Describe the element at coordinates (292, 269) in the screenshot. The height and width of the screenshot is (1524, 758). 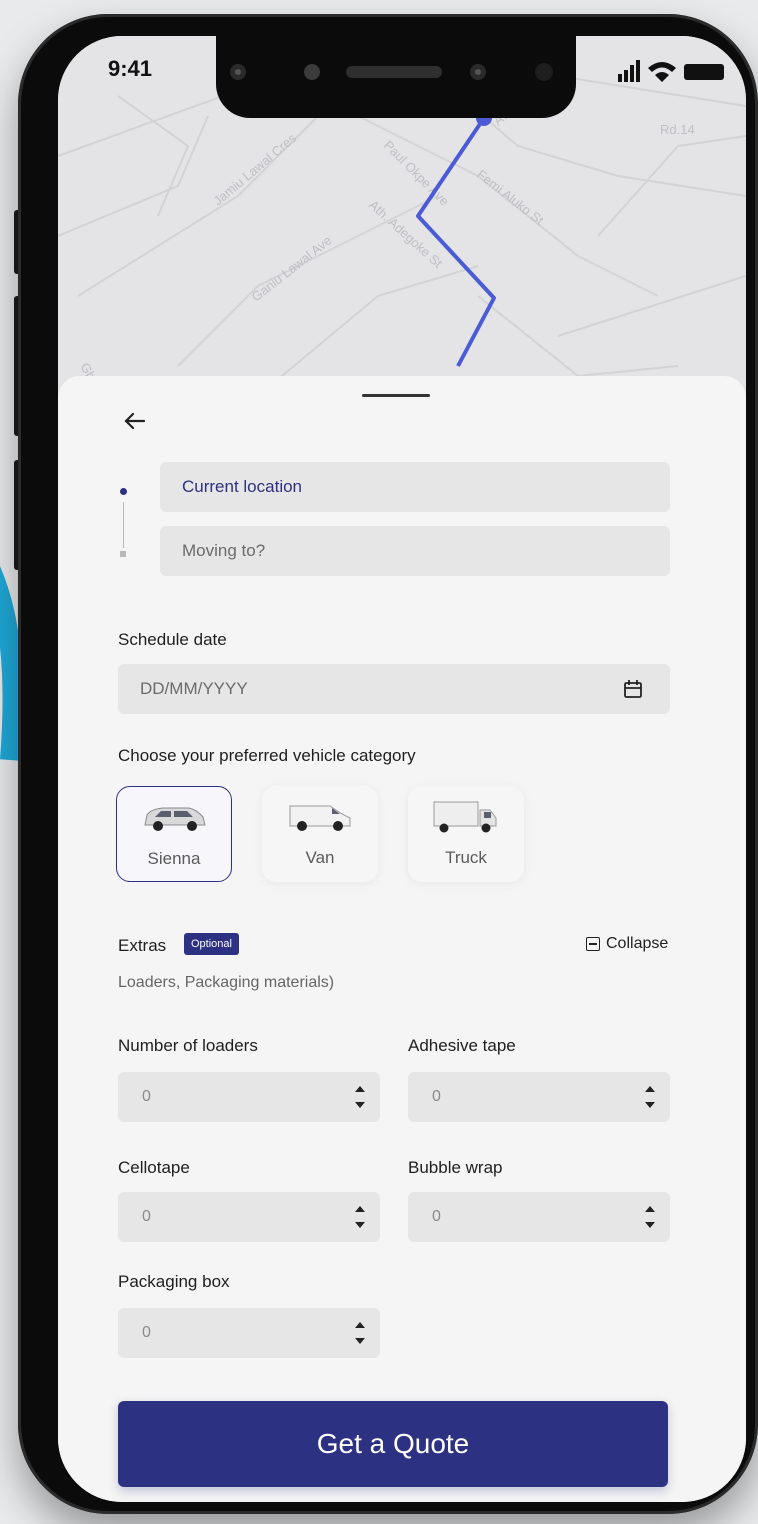
I see `street-label: Ganiu Lawal Ave` at that location.